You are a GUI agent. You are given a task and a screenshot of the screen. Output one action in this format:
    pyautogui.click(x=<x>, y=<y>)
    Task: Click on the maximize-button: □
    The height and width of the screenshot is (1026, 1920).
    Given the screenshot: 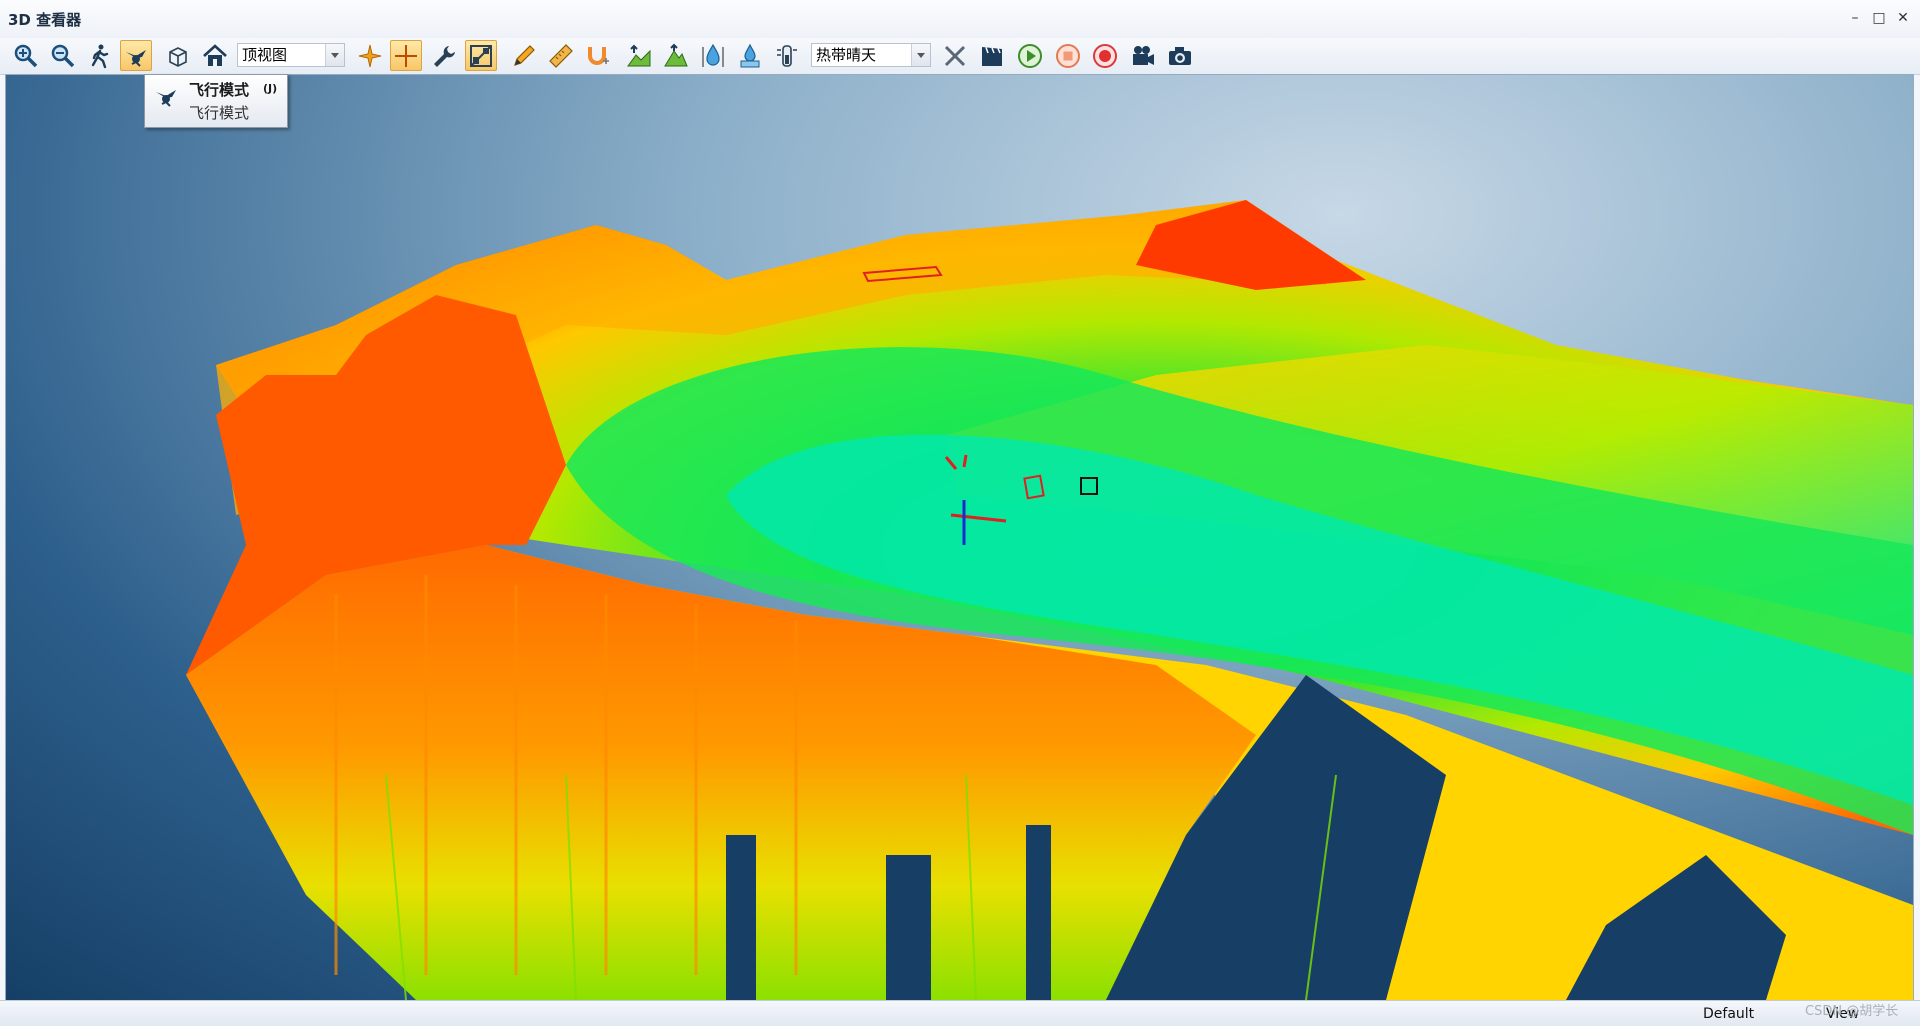 What is the action you would take?
    pyautogui.click(x=1879, y=18)
    